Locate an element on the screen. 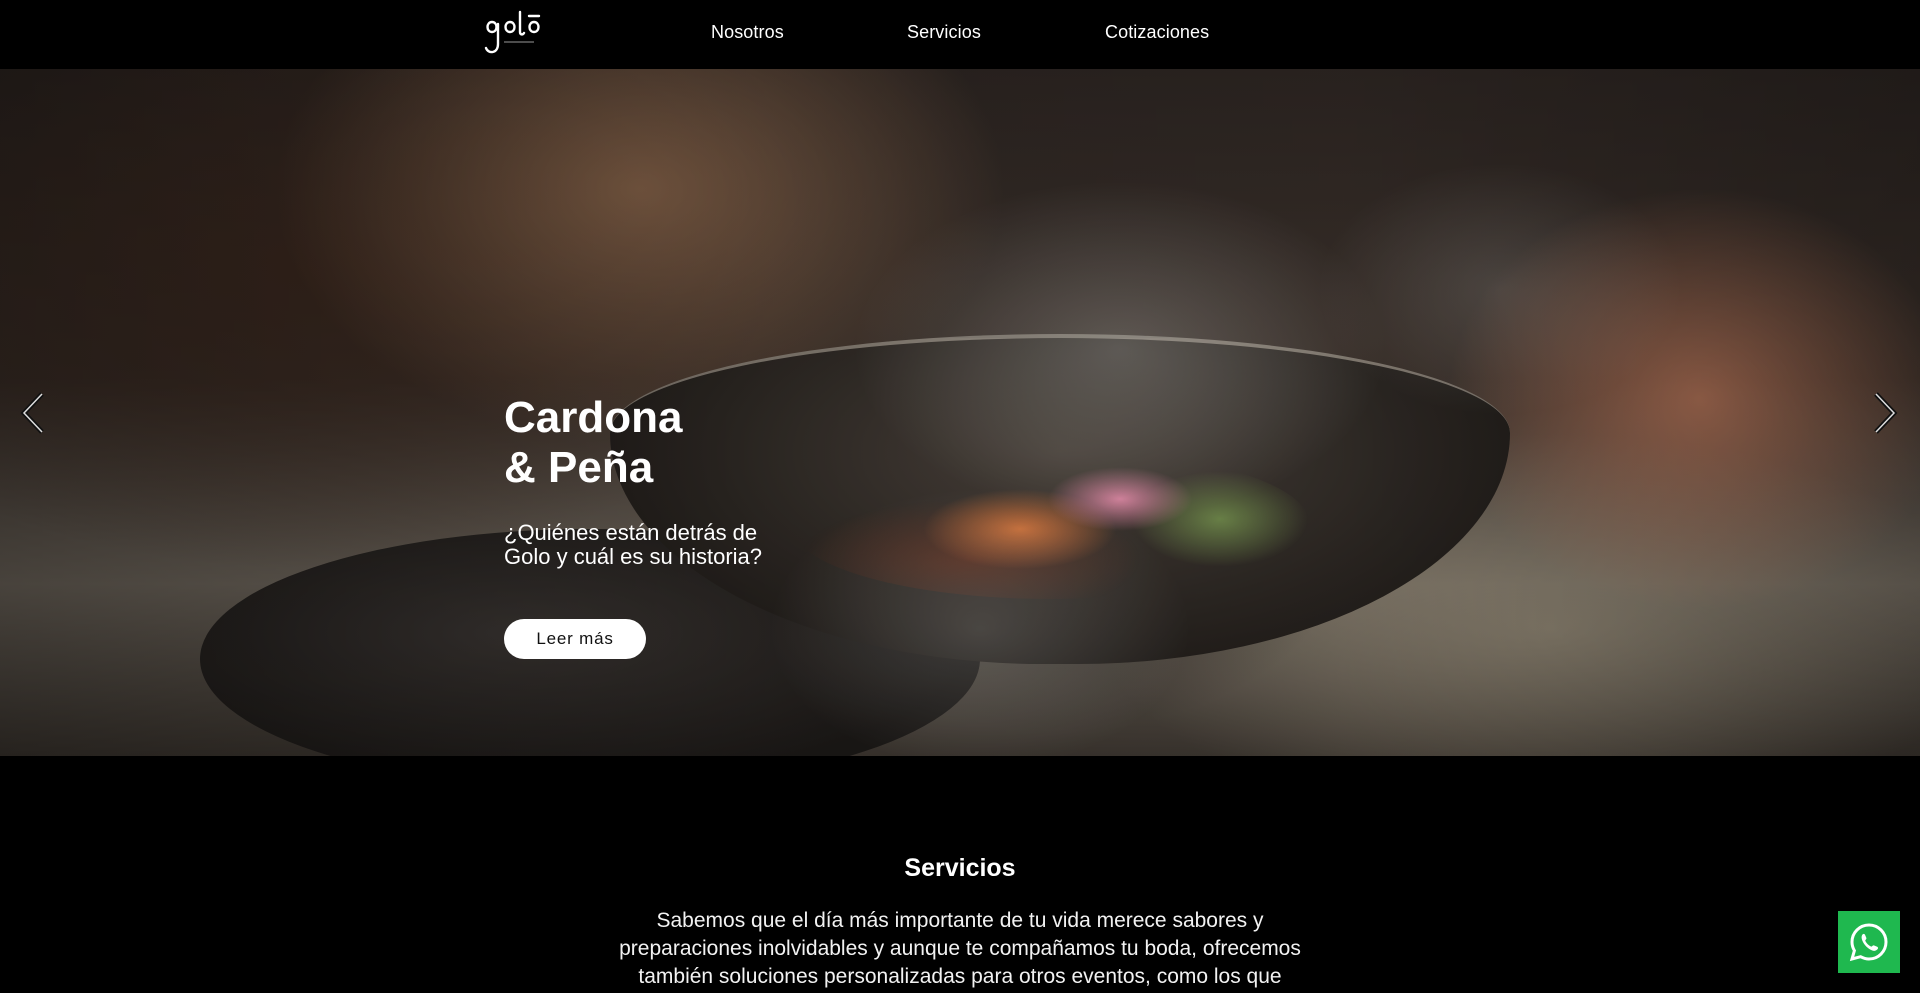 This screenshot has width=1920, height=993. read-more-button: Leer más is located at coordinates (575, 639).